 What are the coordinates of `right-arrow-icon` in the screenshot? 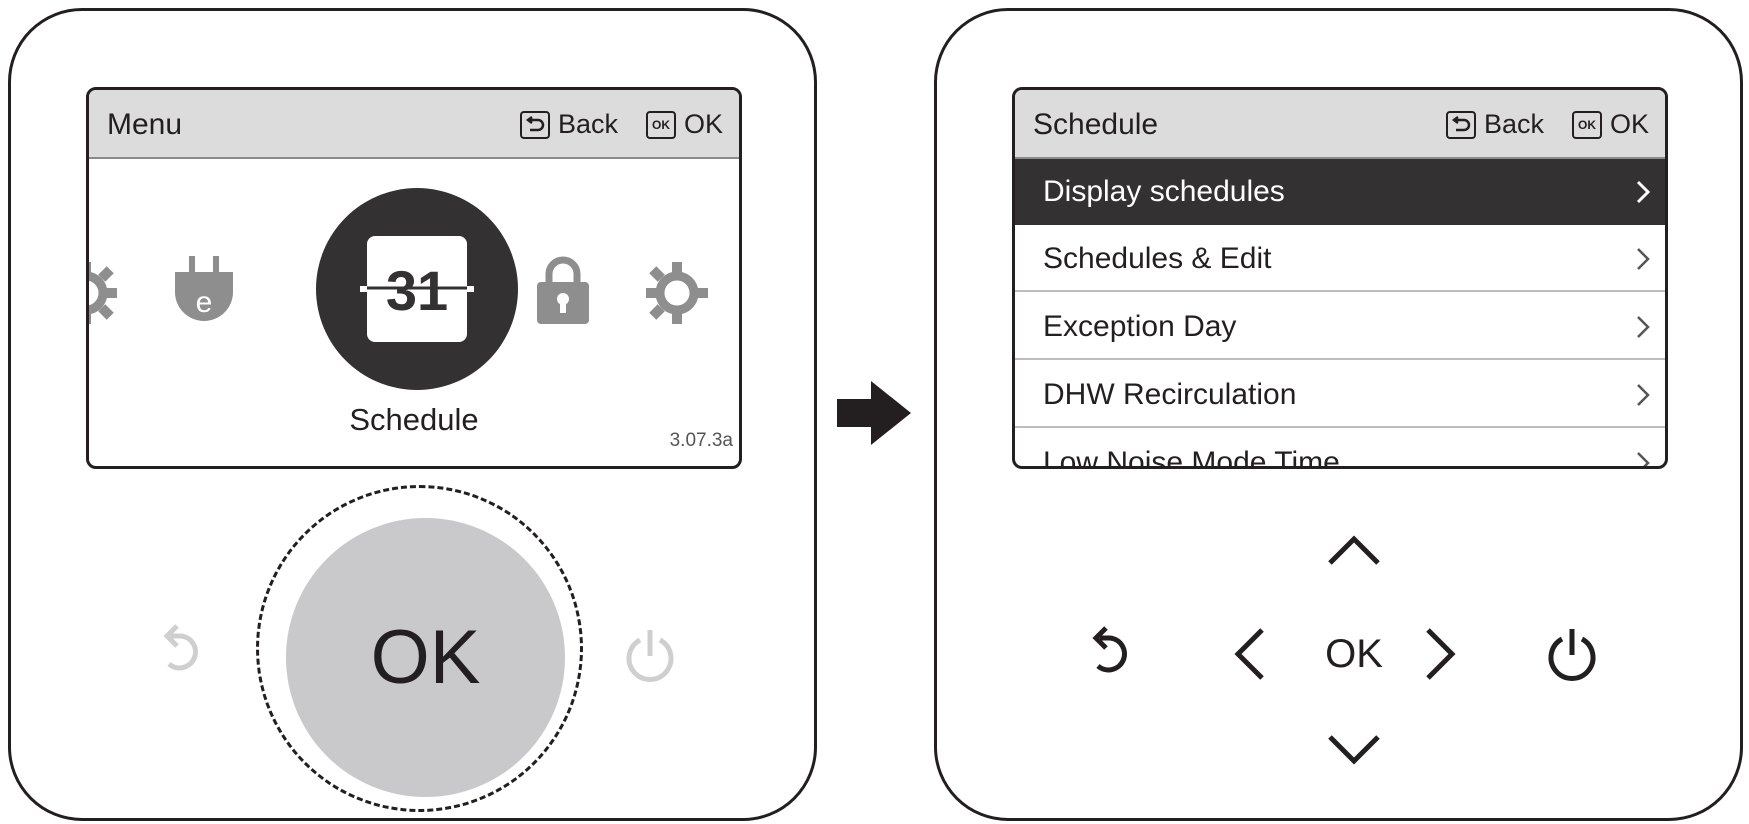 It's located at (874, 413).